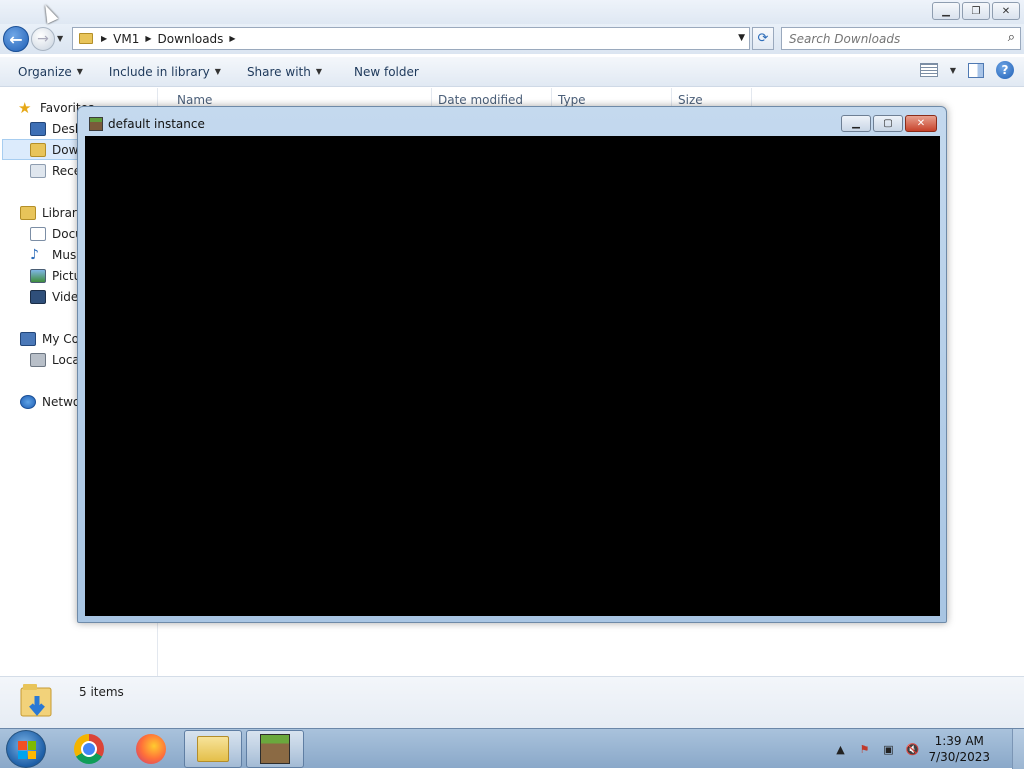 This screenshot has width=1024, height=769. I want to click on taskbar-explorer, so click(213, 749).